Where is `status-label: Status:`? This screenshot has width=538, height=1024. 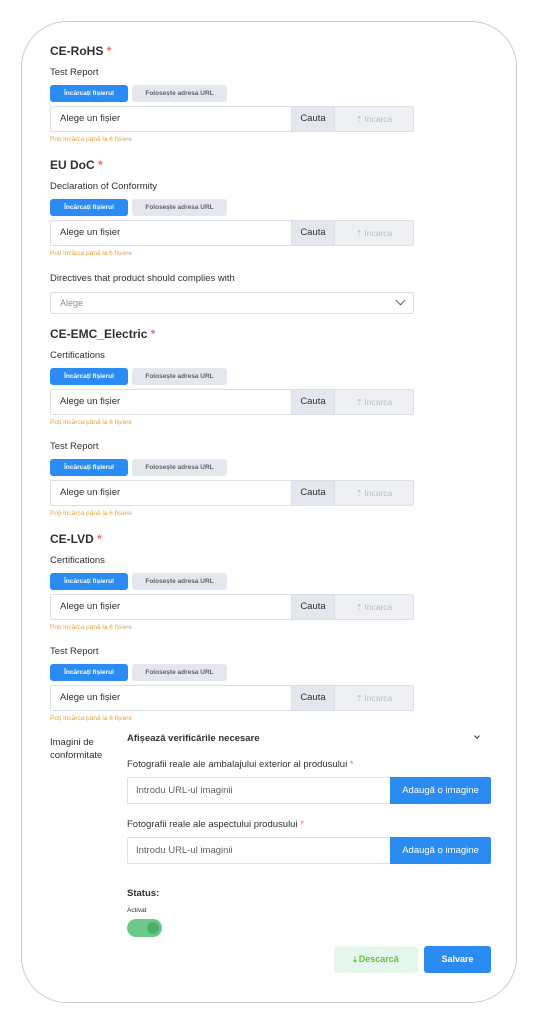 status-label: Status: is located at coordinates (143, 893).